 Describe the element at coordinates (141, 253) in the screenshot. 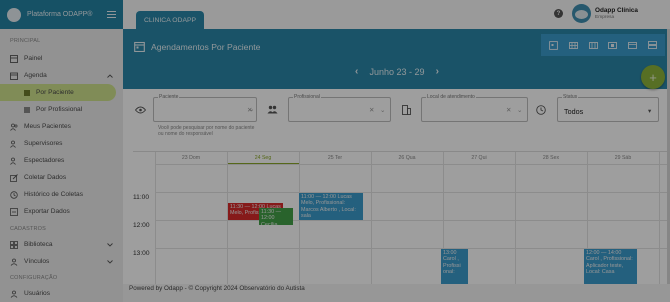

I see `time-label: 13:00` at that location.